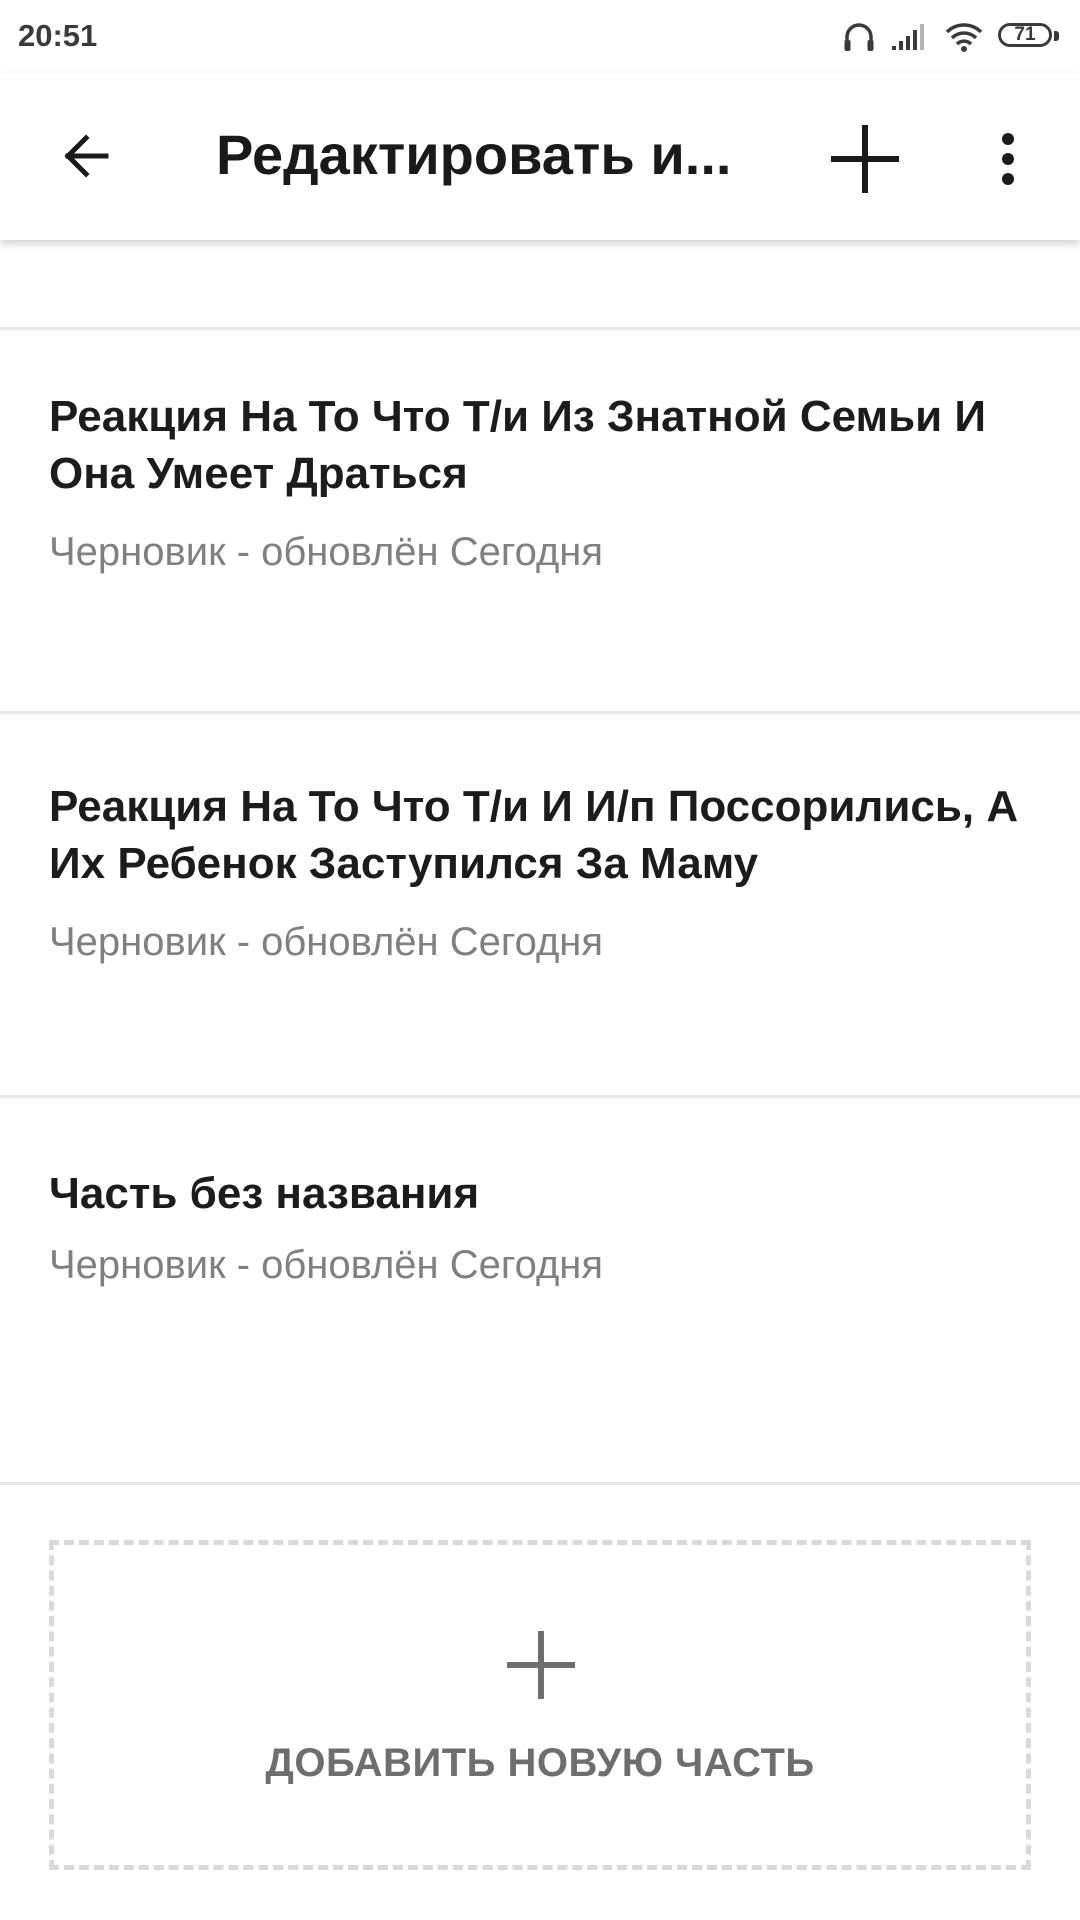  Describe the element at coordinates (964, 37) in the screenshot. I see `wifi-icon` at that location.